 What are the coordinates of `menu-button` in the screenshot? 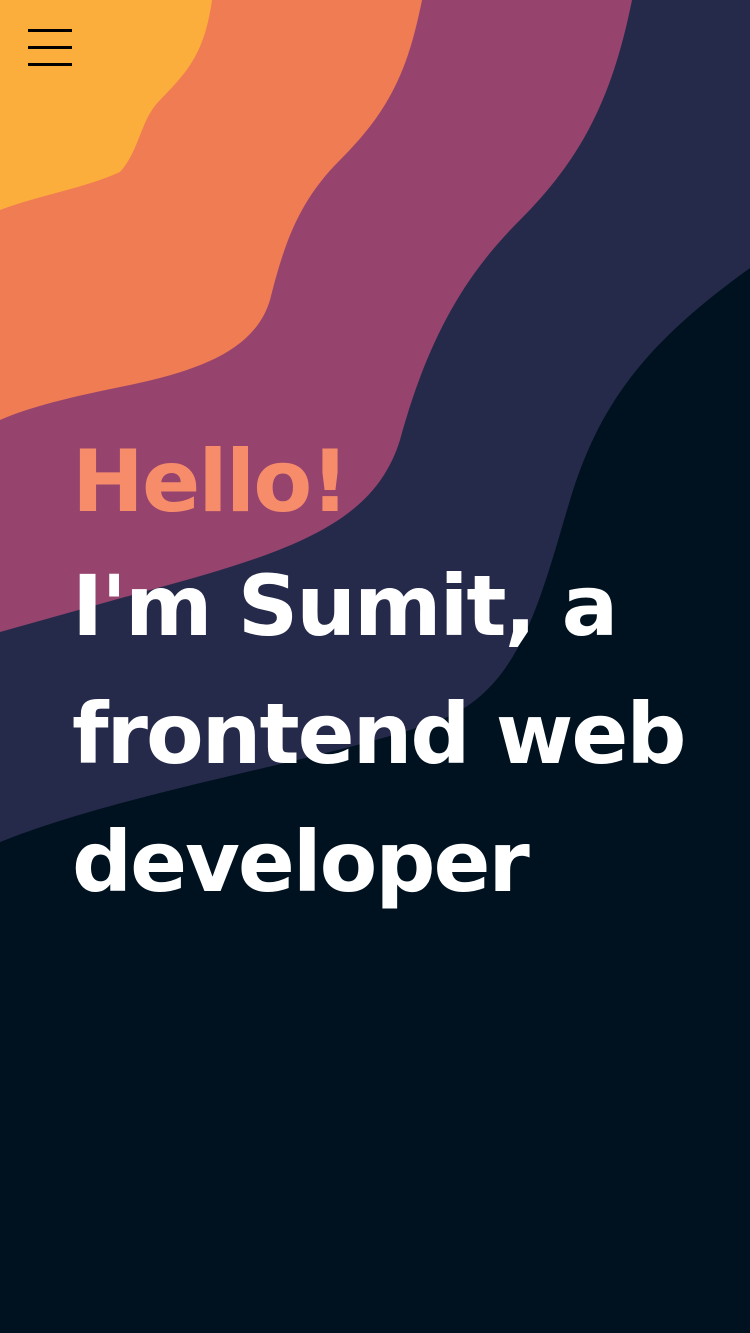 It's located at (50, 47).